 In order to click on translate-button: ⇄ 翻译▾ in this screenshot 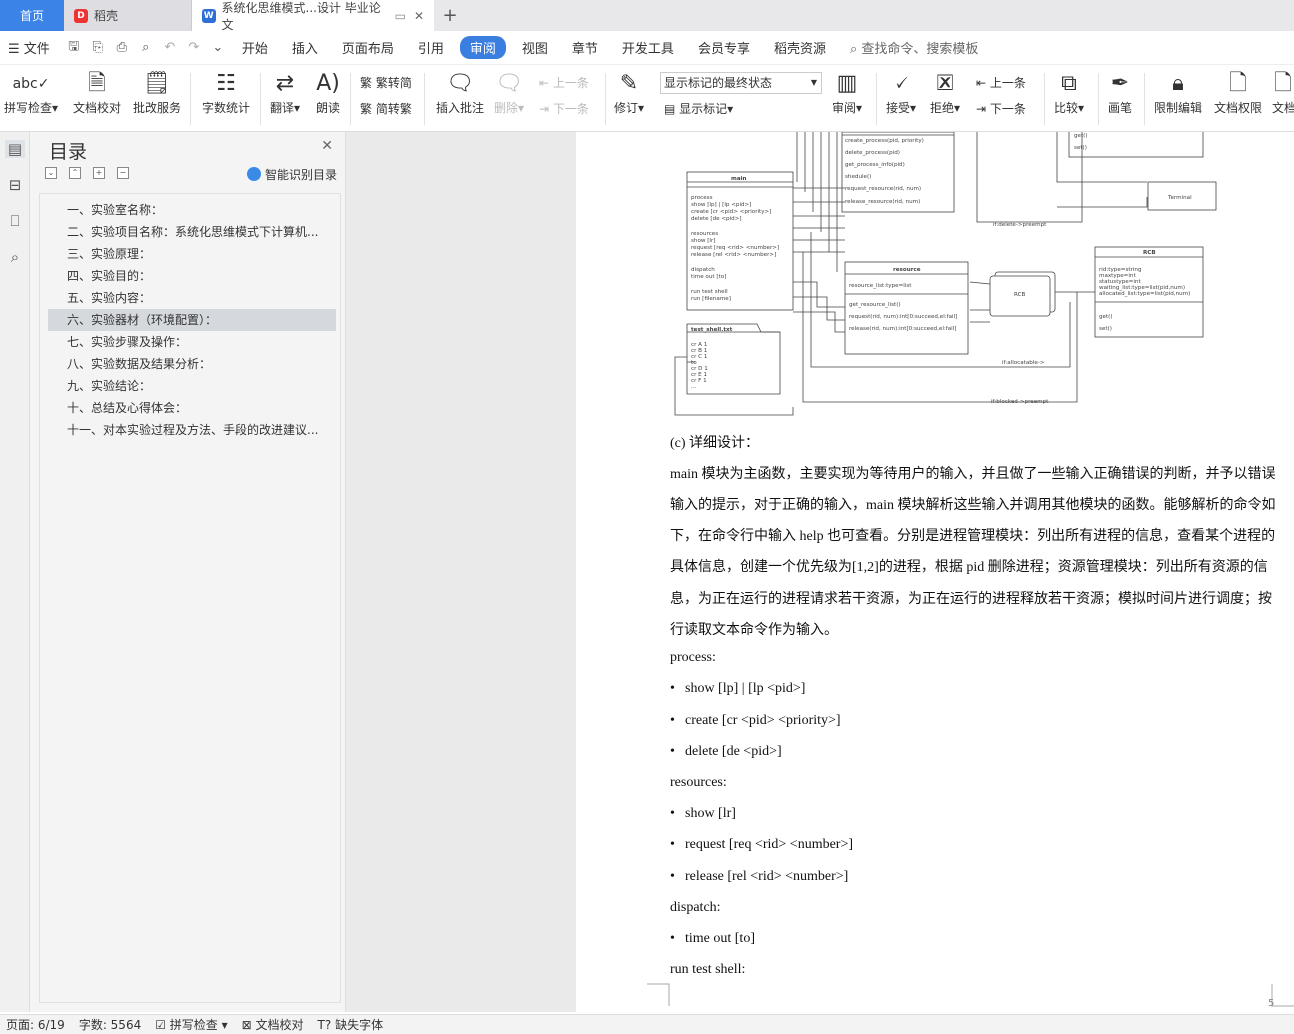, I will do `click(285, 92)`.